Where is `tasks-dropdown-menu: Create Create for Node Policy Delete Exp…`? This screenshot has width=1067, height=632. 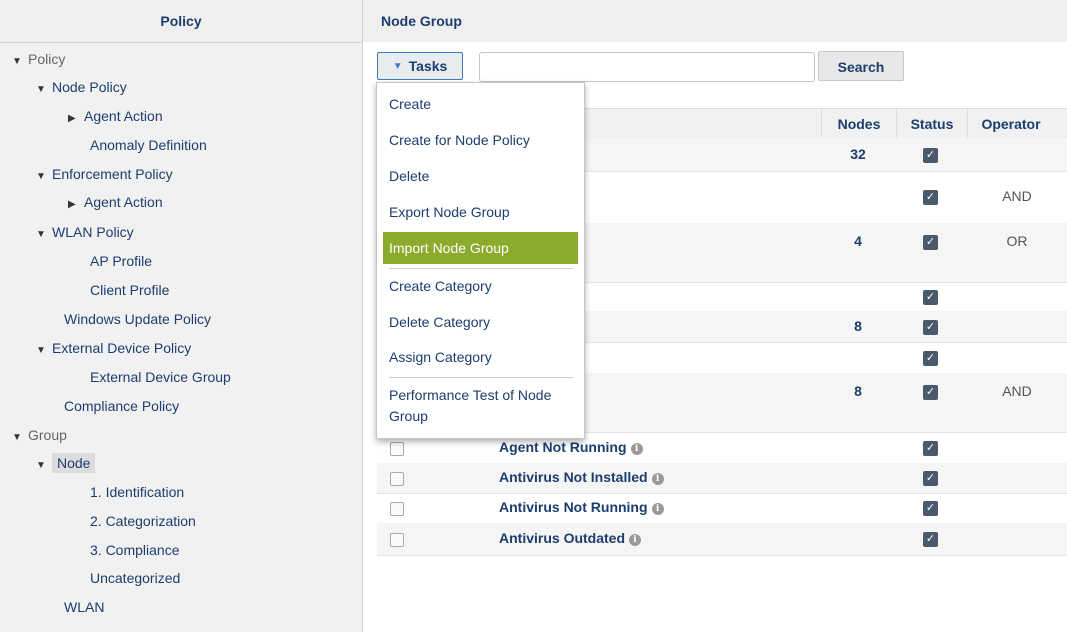 tasks-dropdown-menu: Create Create for Node Policy Delete Exp… is located at coordinates (480, 260).